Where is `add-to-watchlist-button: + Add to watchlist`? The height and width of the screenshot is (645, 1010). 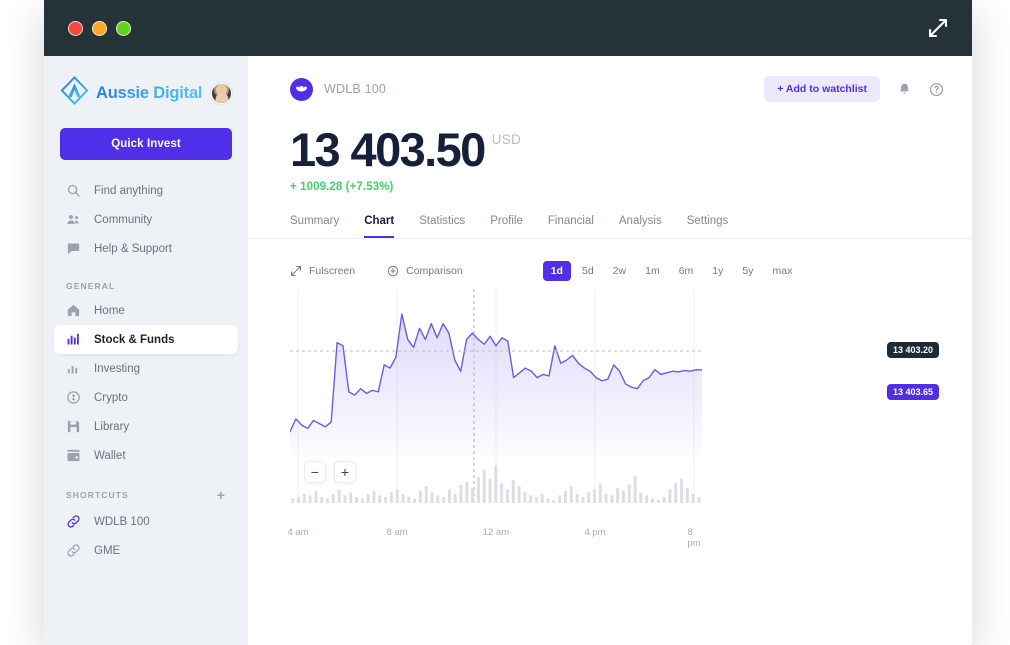
add-to-watchlist-button: + Add to watchlist is located at coordinates (822, 89).